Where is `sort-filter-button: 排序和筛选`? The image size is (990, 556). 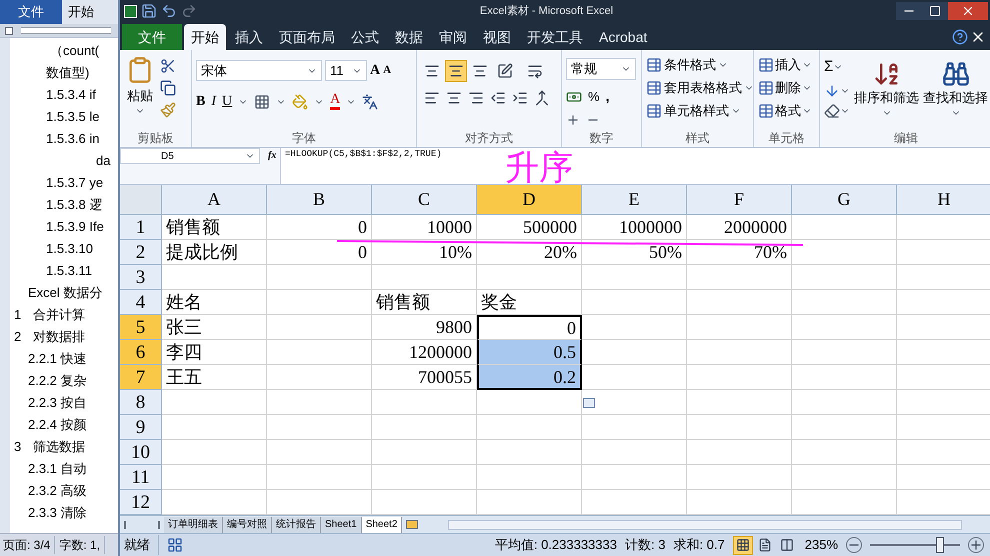 sort-filter-button: 排序和筛选 is located at coordinates (886, 91).